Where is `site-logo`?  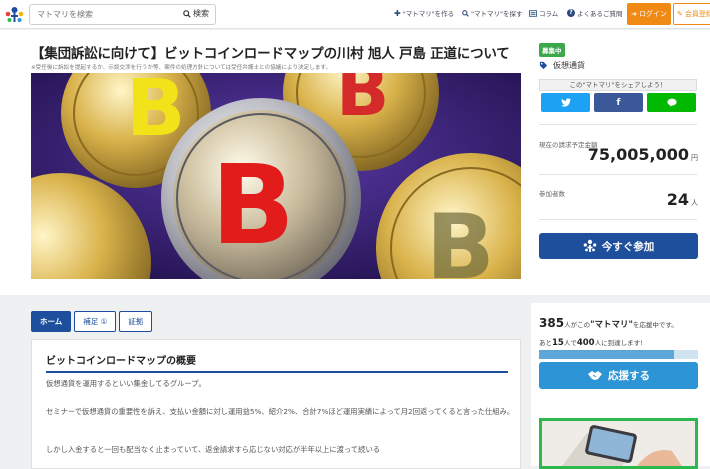 site-logo is located at coordinates (14, 14).